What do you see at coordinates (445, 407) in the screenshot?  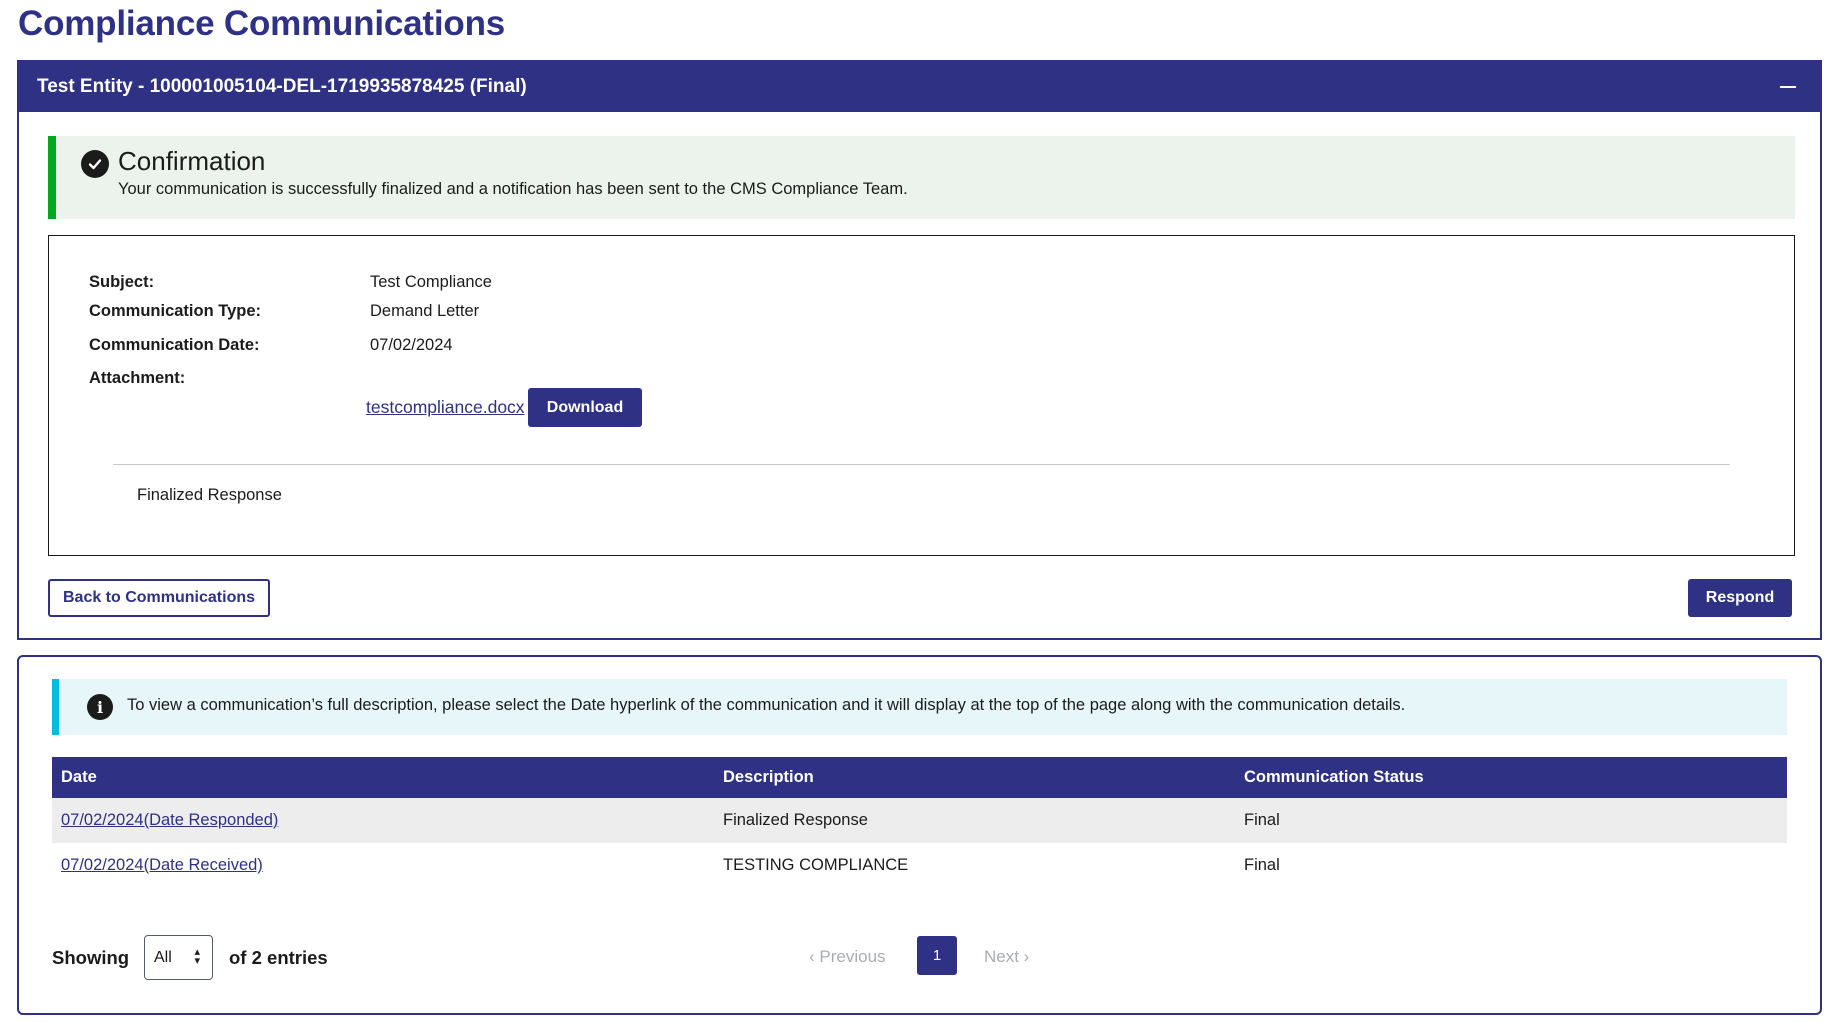 I see `attachment-link: testcompliance.docx` at bounding box center [445, 407].